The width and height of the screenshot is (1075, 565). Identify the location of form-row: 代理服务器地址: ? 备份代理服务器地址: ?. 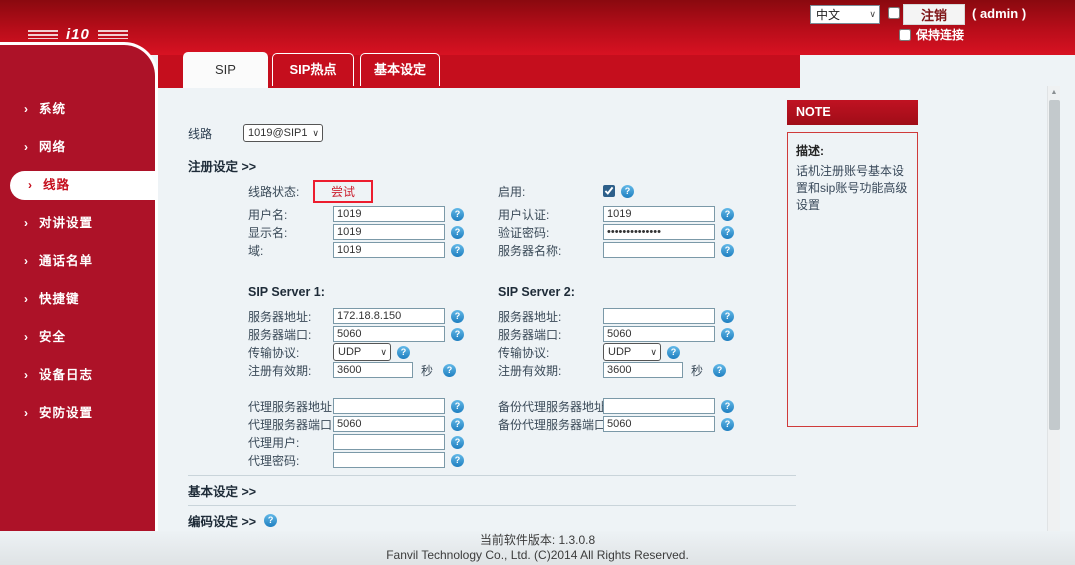
(493, 406).